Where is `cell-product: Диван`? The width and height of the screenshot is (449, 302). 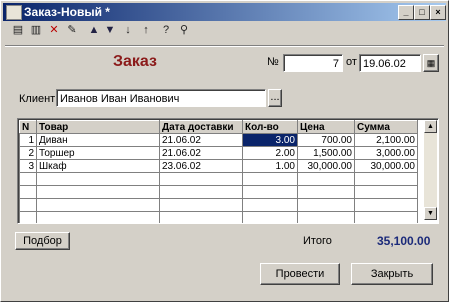 cell-product: Диван is located at coordinates (98, 140).